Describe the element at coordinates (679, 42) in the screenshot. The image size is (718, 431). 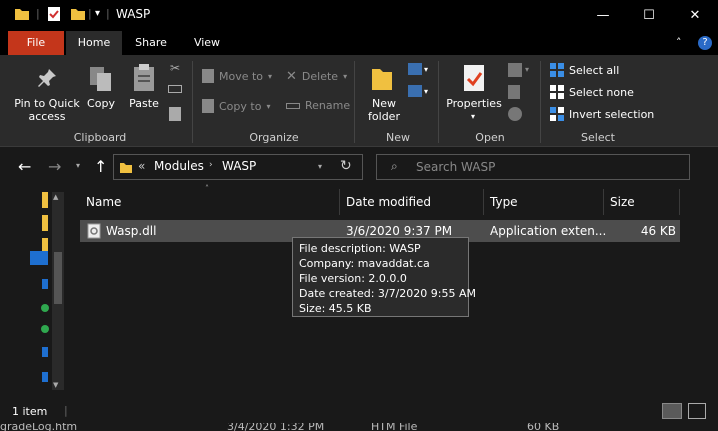
I see `collapse-ribbon-icon: ˄` at that location.